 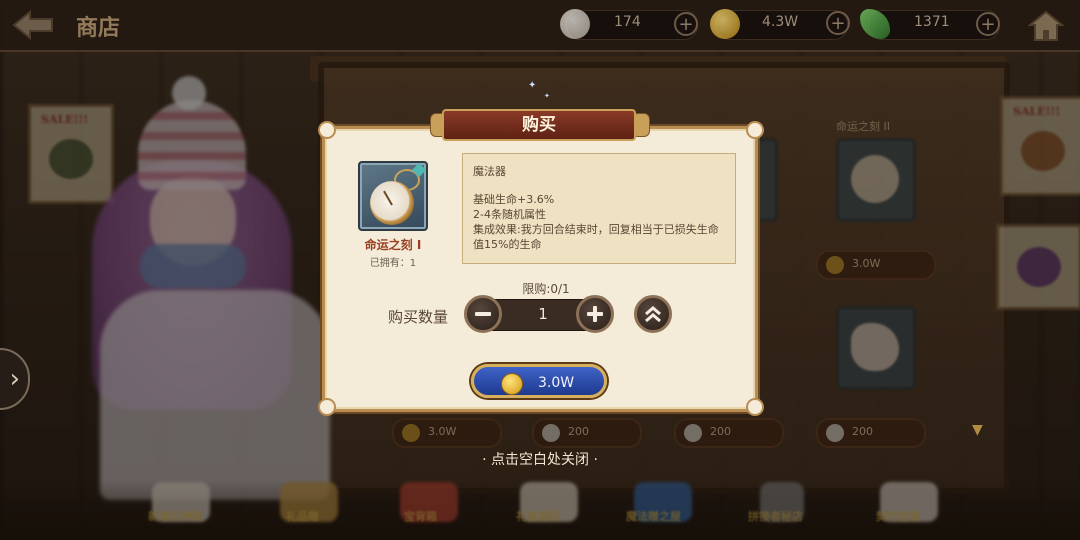 I want to click on item-stat: 2-4条随机属性, so click(x=509, y=214).